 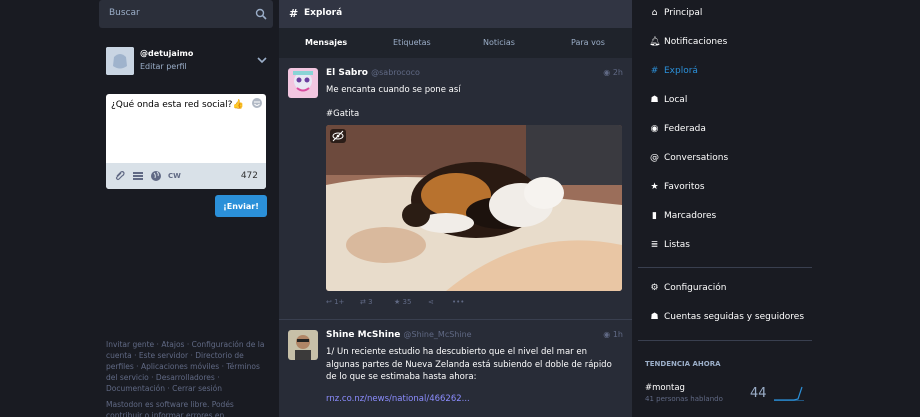 I want to click on compose-textarea: ¿Qué onda esta red social?👍, so click(x=177, y=105).